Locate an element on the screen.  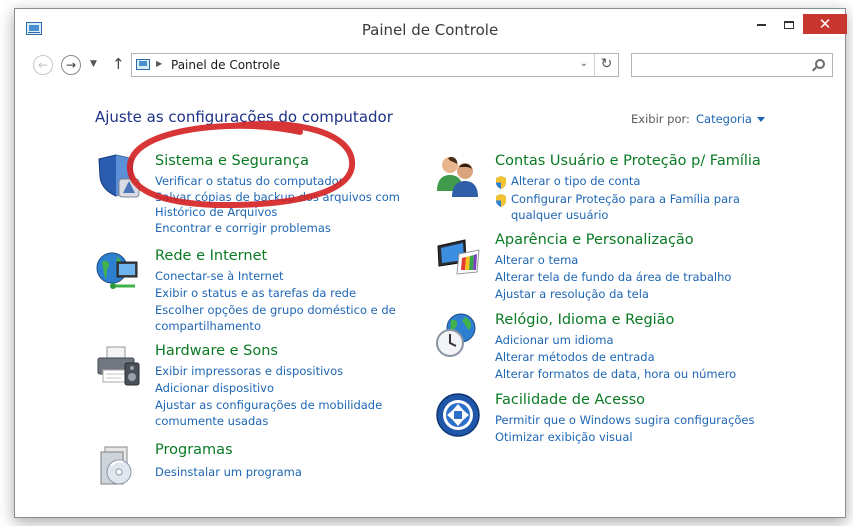
window-title: Painel de Controle is located at coordinates (430, 30).